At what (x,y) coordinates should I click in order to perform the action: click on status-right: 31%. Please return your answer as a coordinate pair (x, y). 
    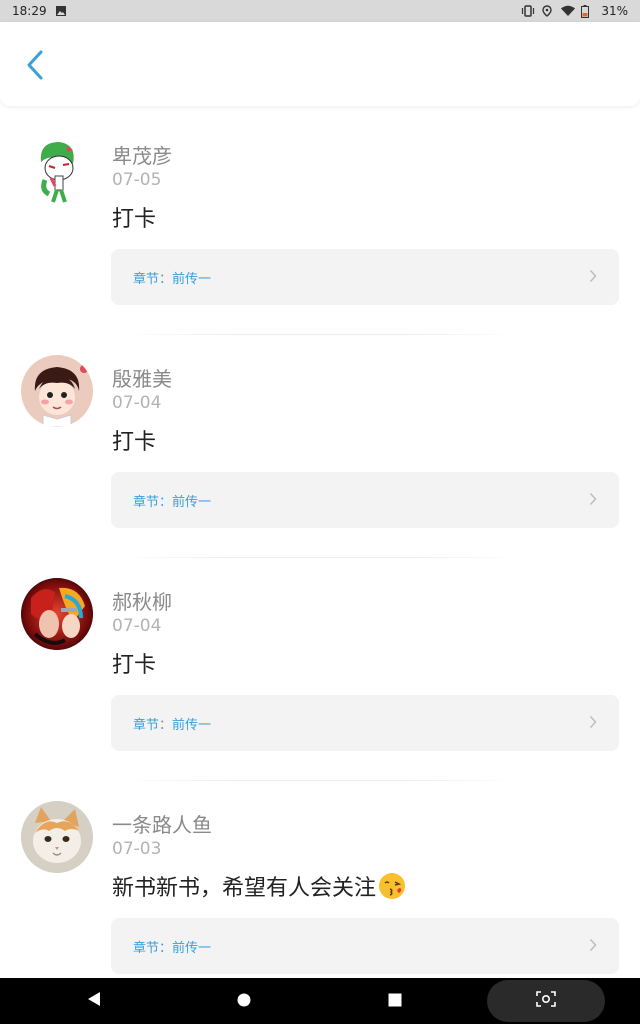
    Looking at the image, I should click on (574, 11).